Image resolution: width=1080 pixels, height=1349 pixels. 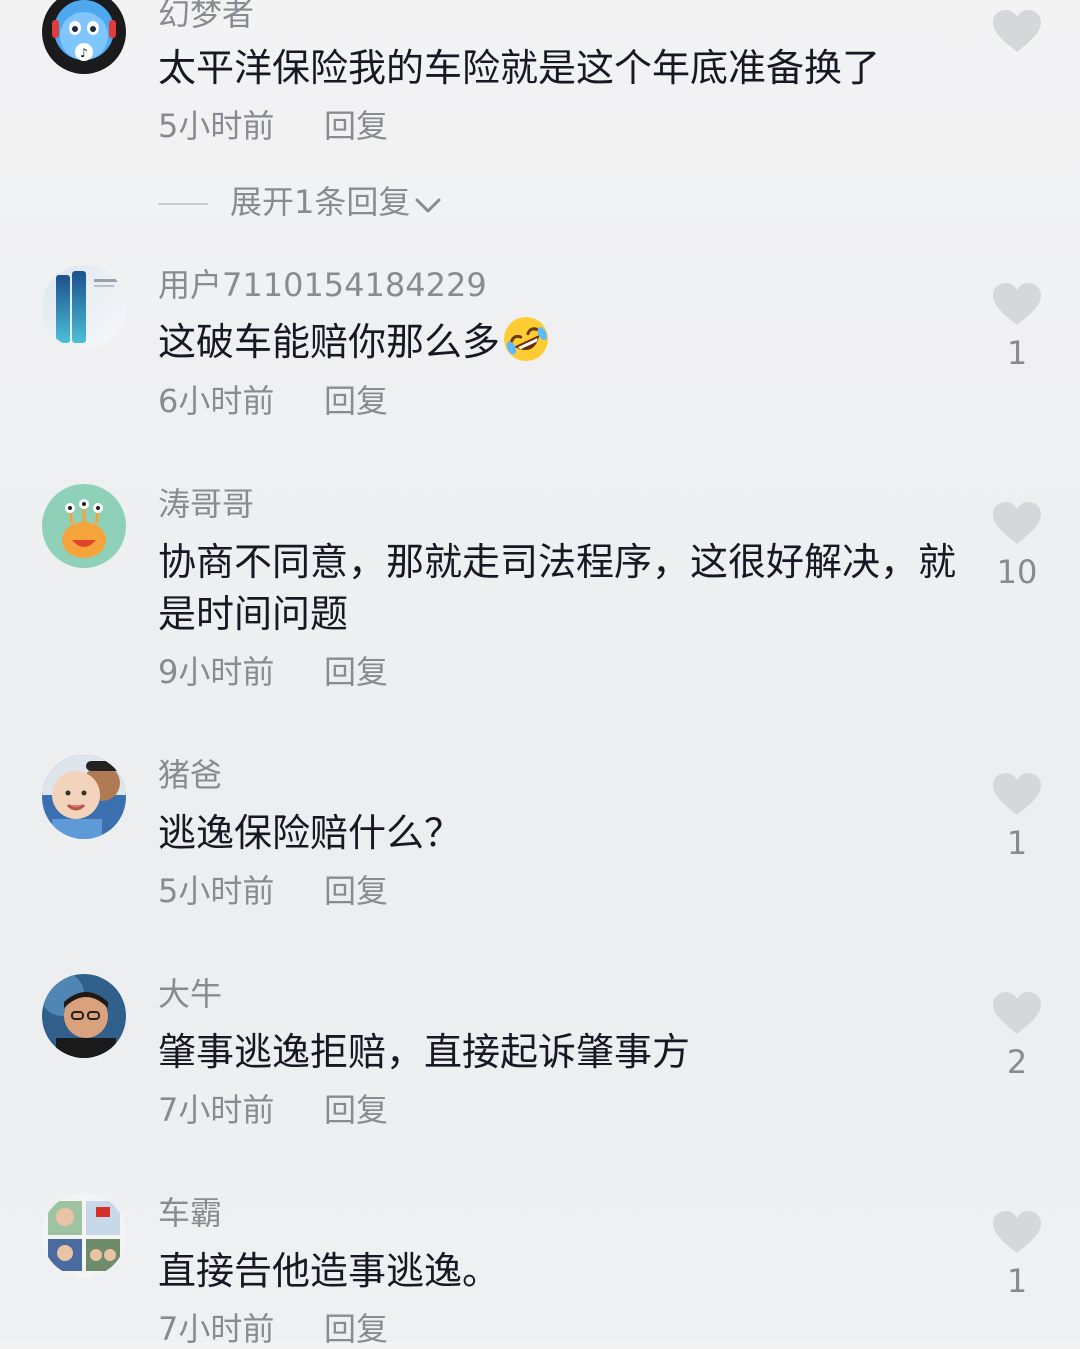 What do you see at coordinates (519, 68) in the screenshot?
I see `comment-text: 太平洋保险我的车险就是这个年底准备换了` at bounding box center [519, 68].